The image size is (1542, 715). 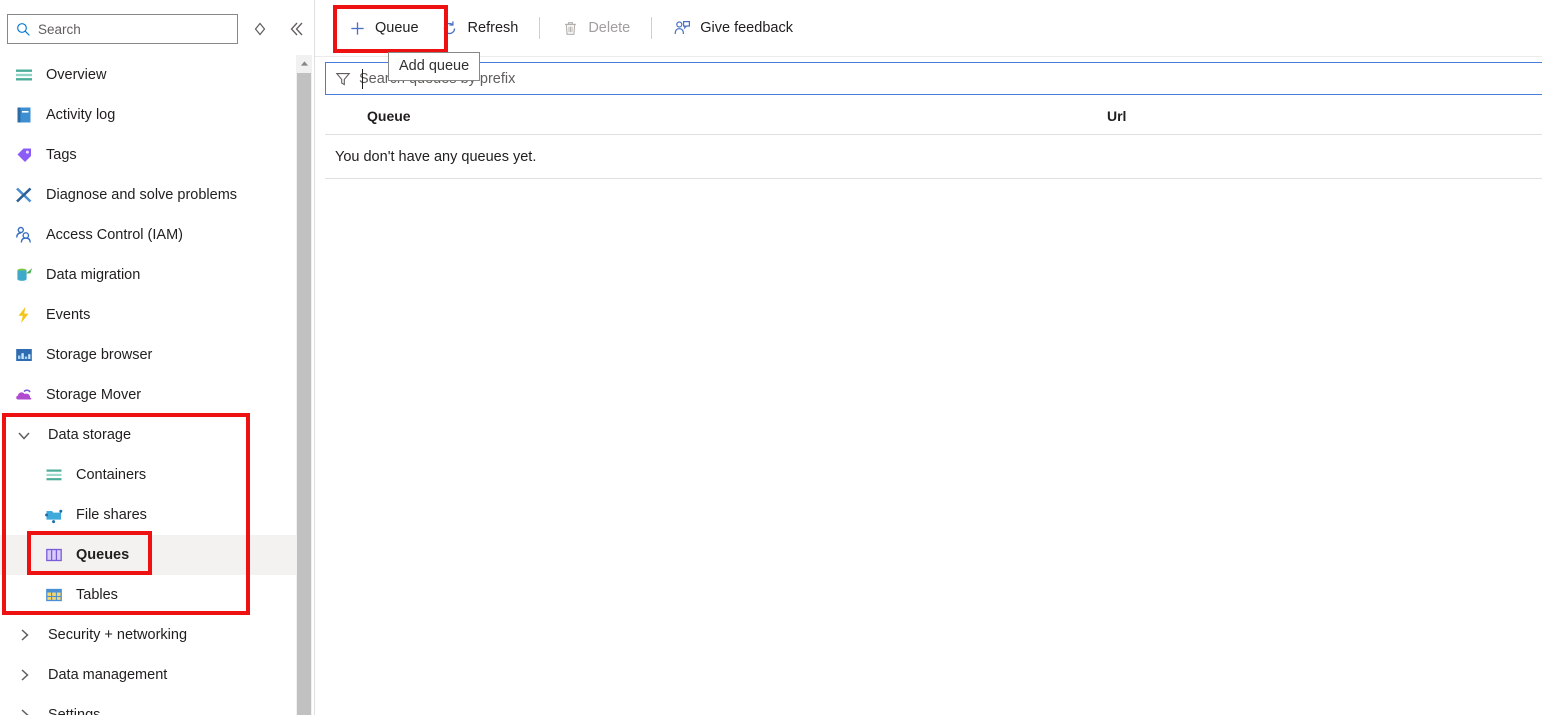 What do you see at coordinates (493, 28) in the screenshot?
I see `refresh-label: Refresh` at bounding box center [493, 28].